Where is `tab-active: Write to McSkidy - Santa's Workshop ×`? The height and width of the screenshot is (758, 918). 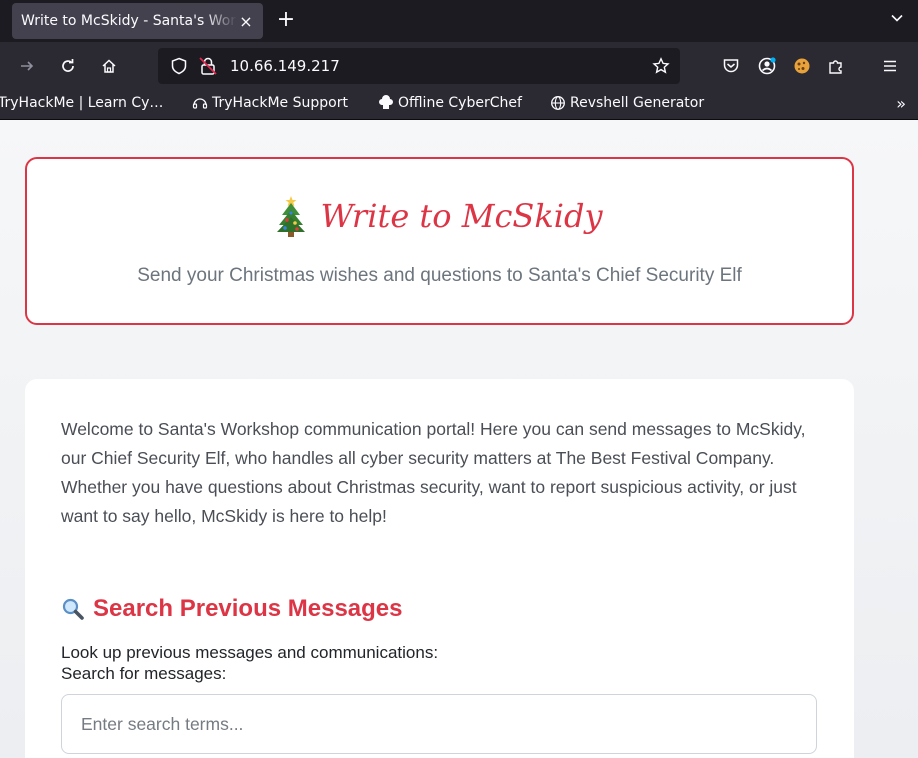
tab-active: Write to McSkidy - Santa's Workshop × is located at coordinates (137, 21).